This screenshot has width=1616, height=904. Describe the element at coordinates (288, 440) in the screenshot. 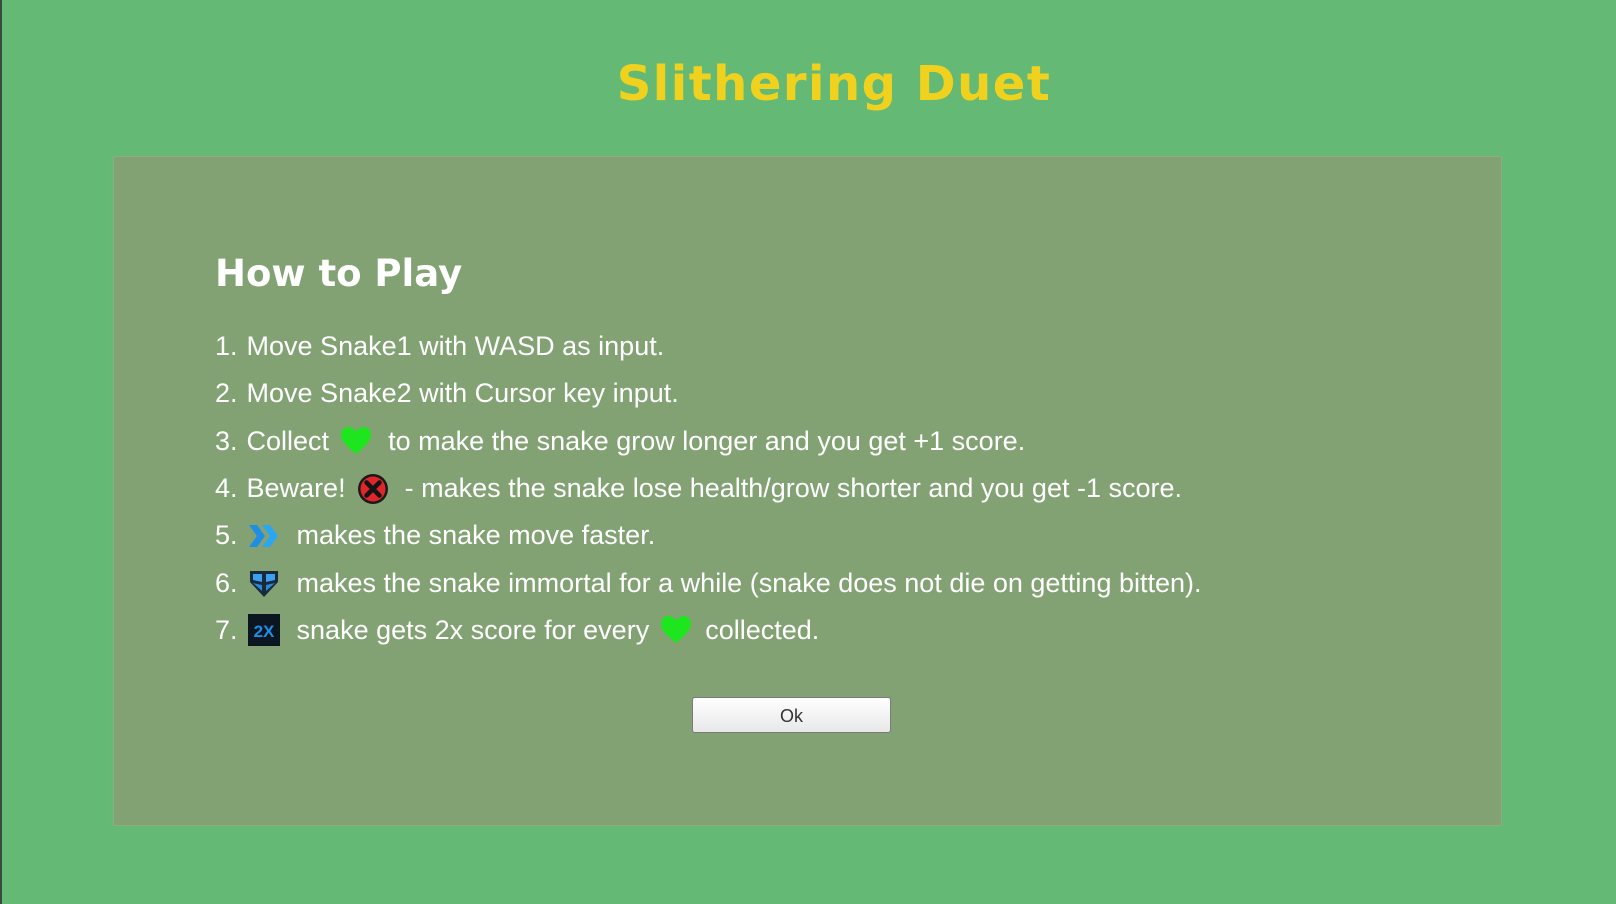

I see `rule-text-before: Collect` at that location.